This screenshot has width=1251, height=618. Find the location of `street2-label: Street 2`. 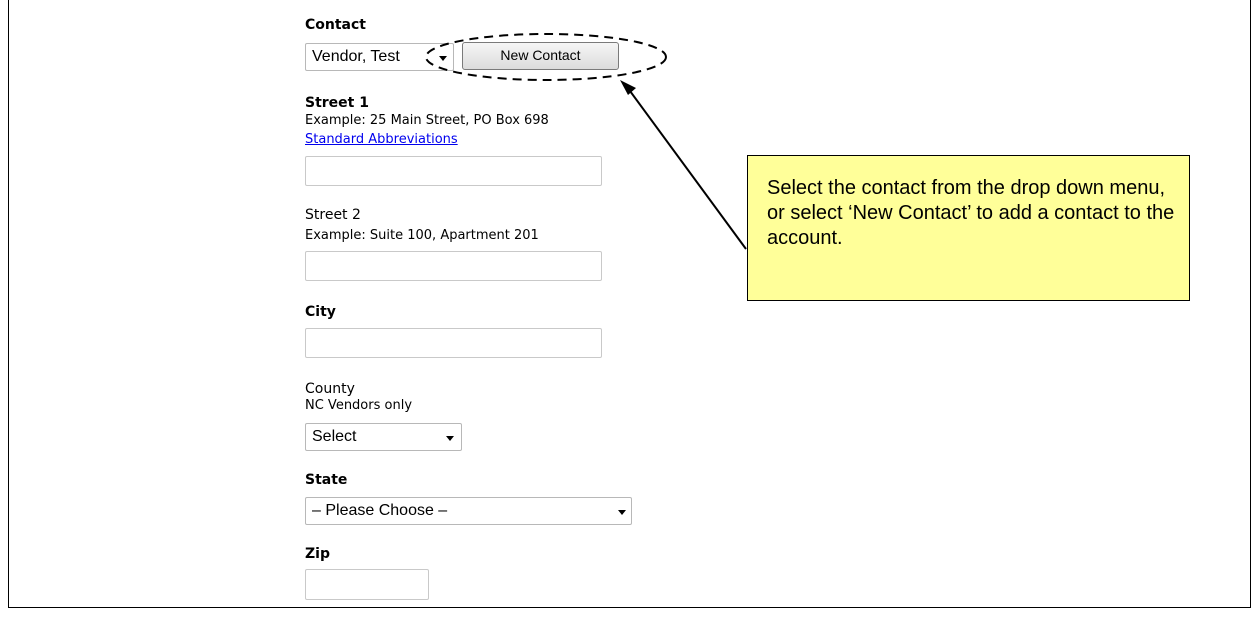

street2-label: Street 2 is located at coordinates (333, 215).